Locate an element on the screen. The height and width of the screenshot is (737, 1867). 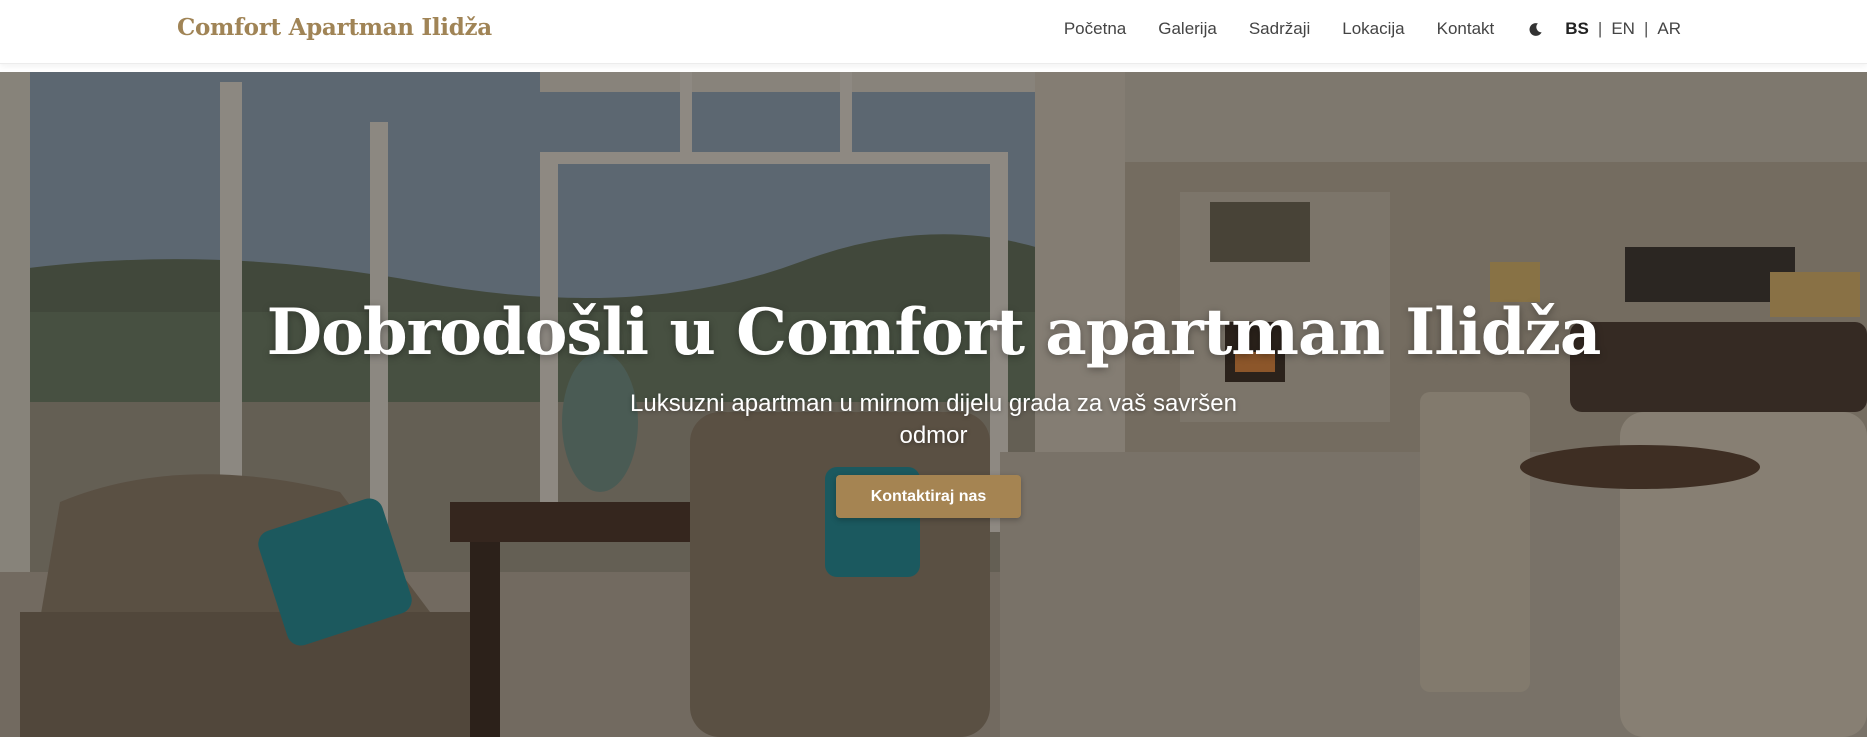
nav-link-kontakt: Kontakt is located at coordinates (1466, 29).